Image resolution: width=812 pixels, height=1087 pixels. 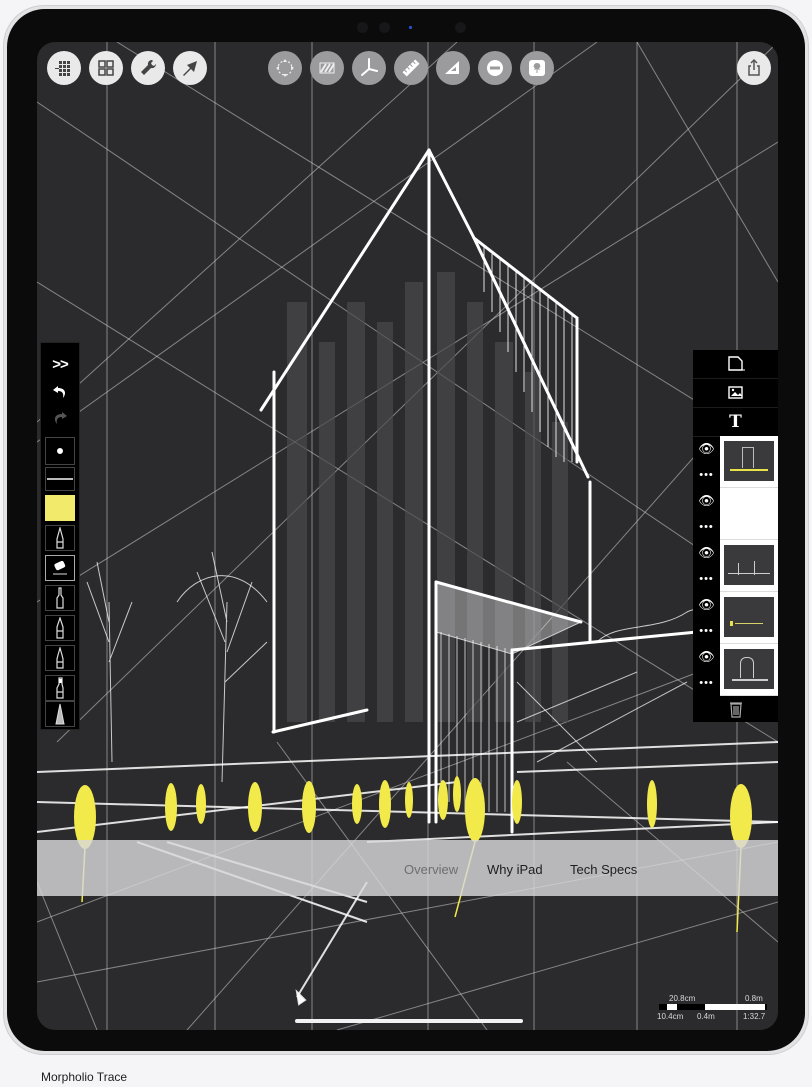 I want to click on scale-label-bottom-left: 10.4cm, so click(x=670, y=1016).